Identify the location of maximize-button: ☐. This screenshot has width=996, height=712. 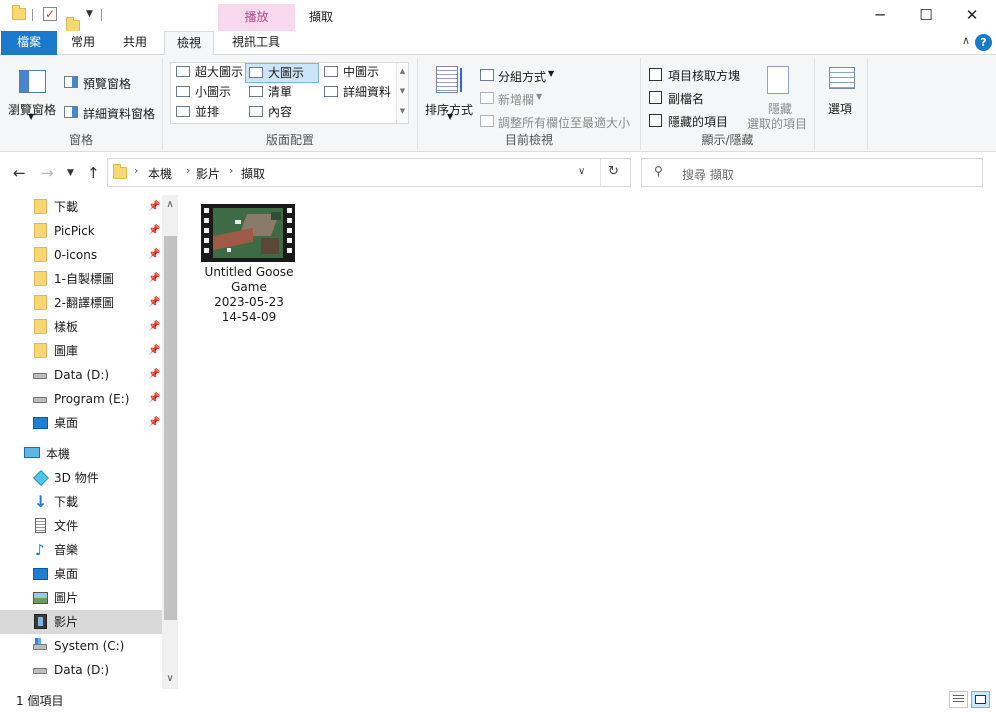
(926, 15).